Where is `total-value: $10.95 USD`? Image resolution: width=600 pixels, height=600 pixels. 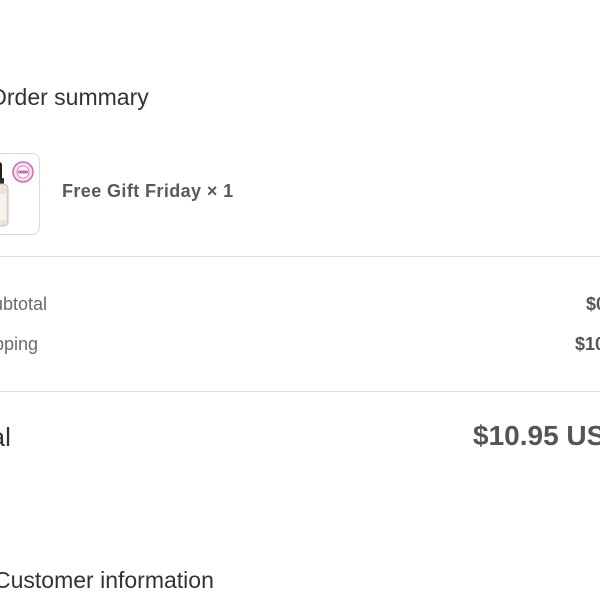 total-value: $10.95 USD is located at coordinates (536, 435).